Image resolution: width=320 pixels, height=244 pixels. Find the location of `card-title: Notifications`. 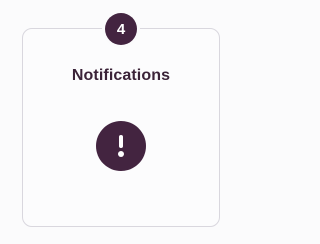

card-title: Notifications is located at coordinates (121, 75).